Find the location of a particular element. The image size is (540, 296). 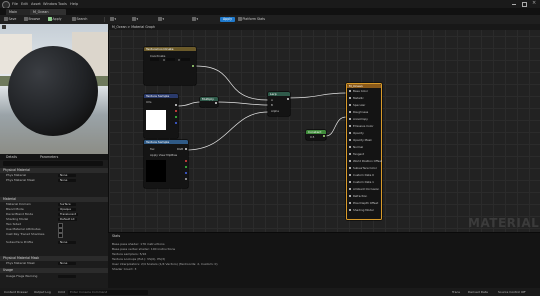

pin-label: Metallic is located at coordinates (358, 98).